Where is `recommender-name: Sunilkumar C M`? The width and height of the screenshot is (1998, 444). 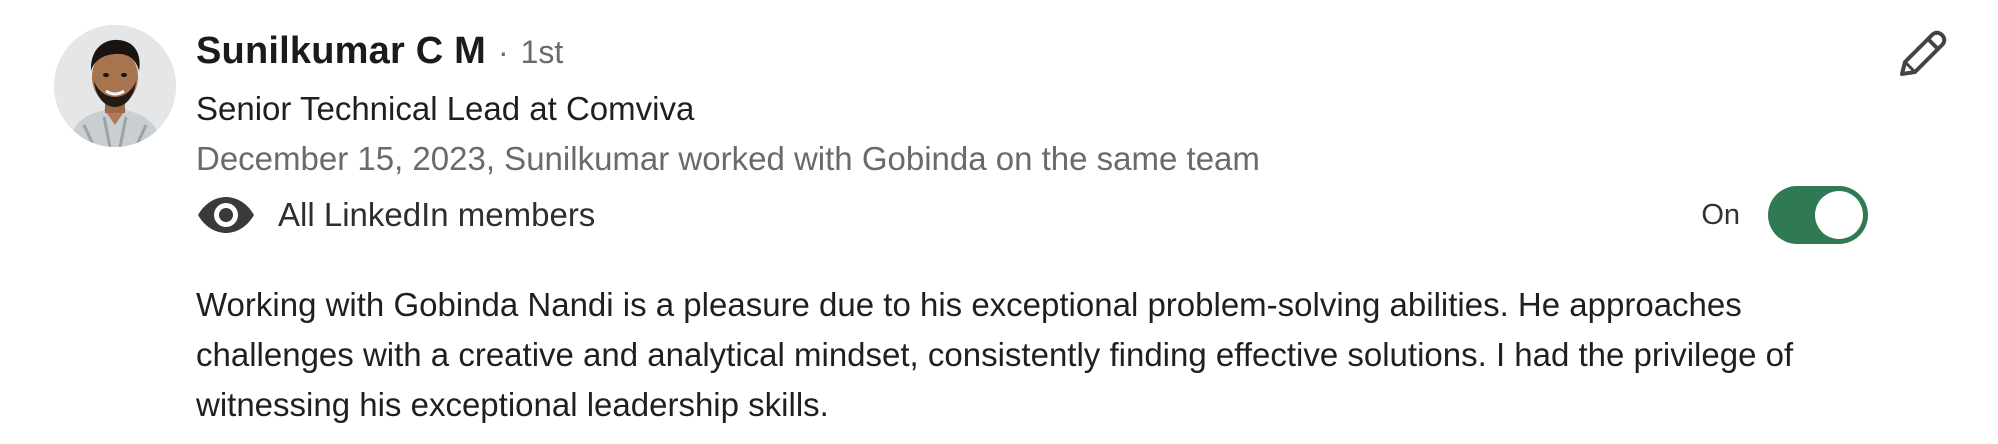 recommender-name: Sunilkumar C M is located at coordinates (341, 51).